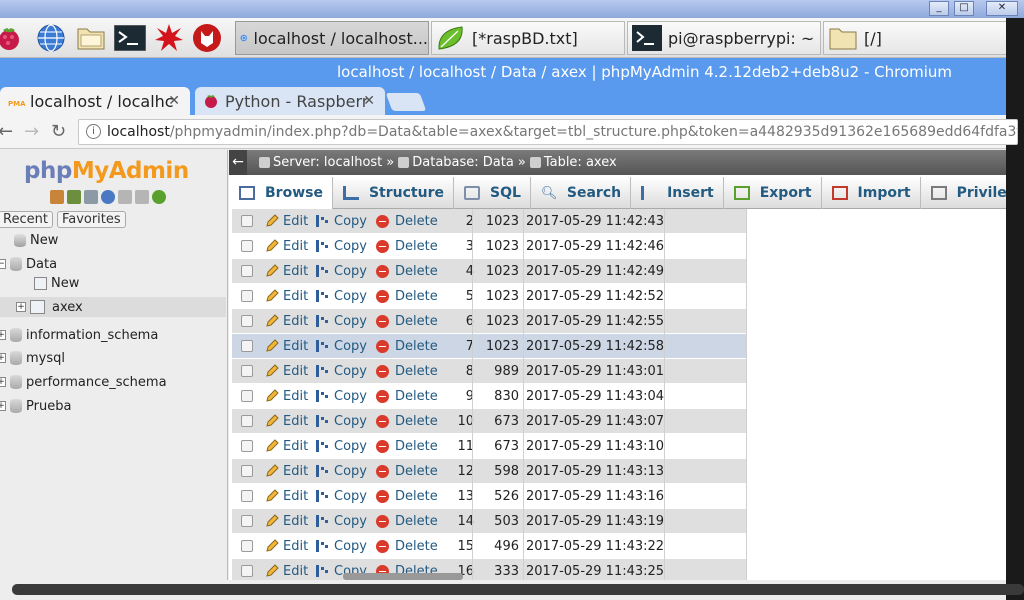  What do you see at coordinates (489, 371) in the screenshot?
I see `table-row: Edit Copy Delete 8 989 2017-05-29 11:43:01` at bounding box center [489, 371].